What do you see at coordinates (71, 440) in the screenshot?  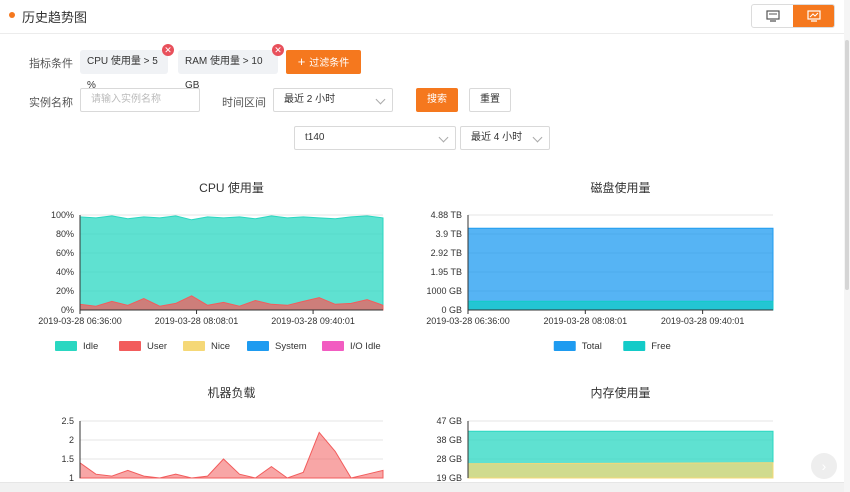 I see `y-tick-label: 2` at bounding box center [71, 440].